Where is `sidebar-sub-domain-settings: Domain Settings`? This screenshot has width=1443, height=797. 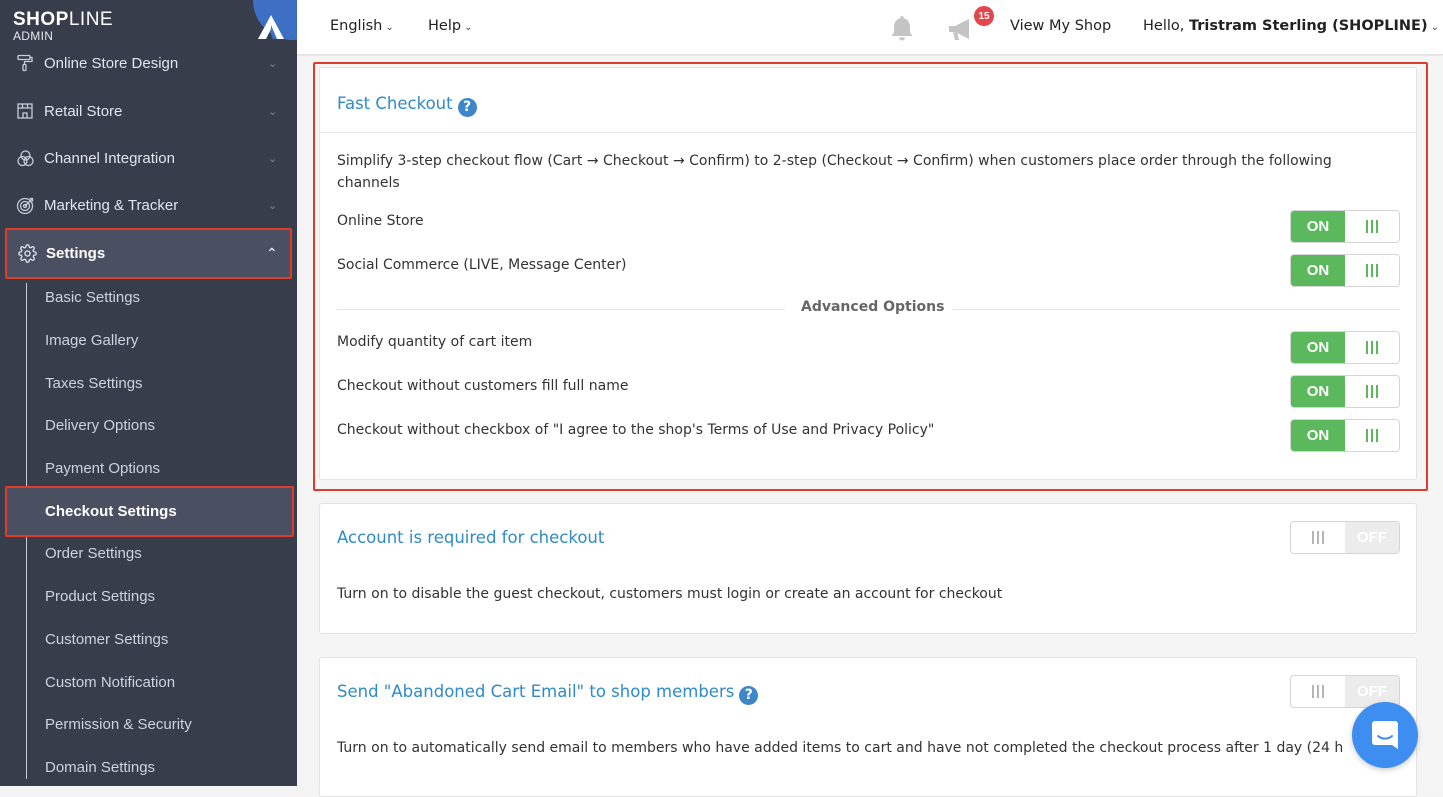
sidebar-sub-domain-settings: Domain Settings is located at coordinates (100, 767).